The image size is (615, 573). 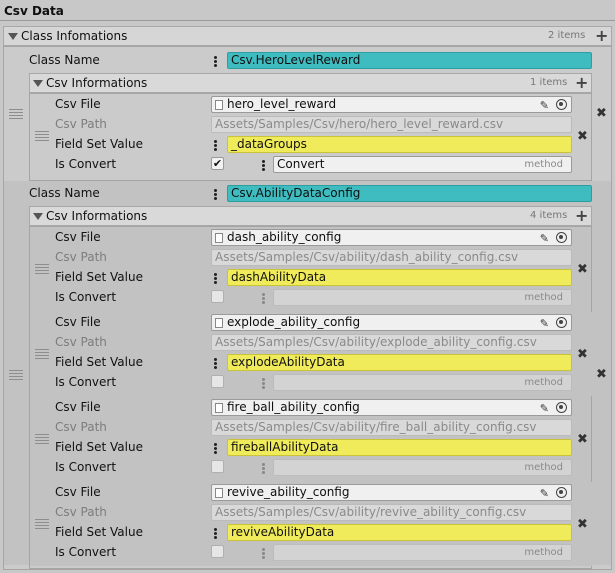 I want to click on csv-list-label: Csv Informations, so click(x=97, y=216).